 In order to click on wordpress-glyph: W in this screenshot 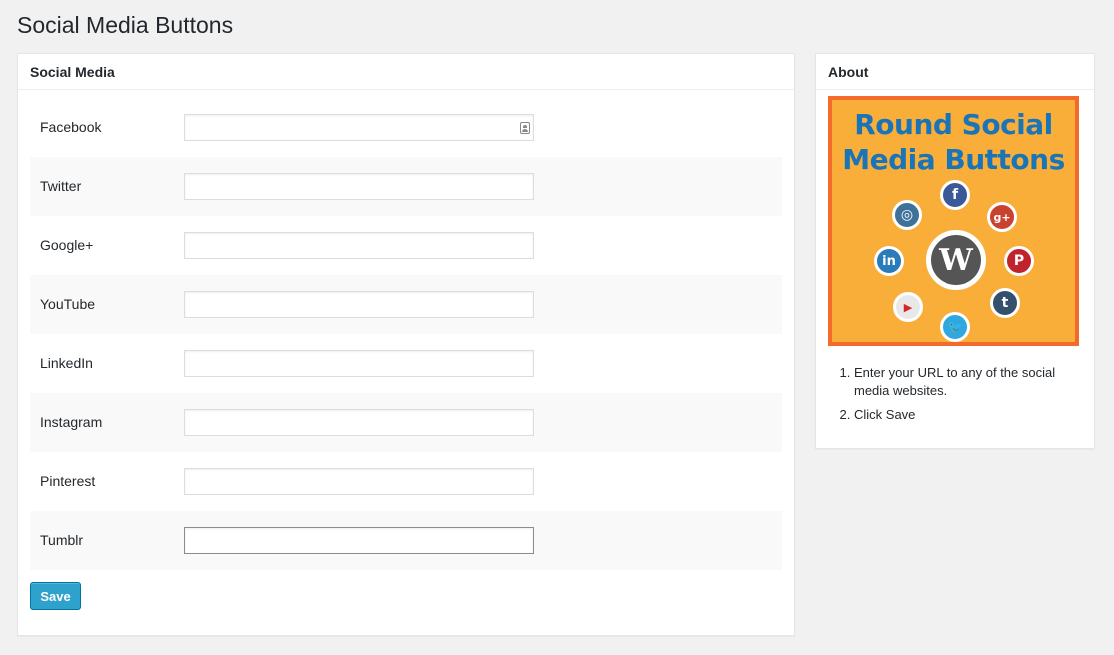, I will do `click(956, 260)`.